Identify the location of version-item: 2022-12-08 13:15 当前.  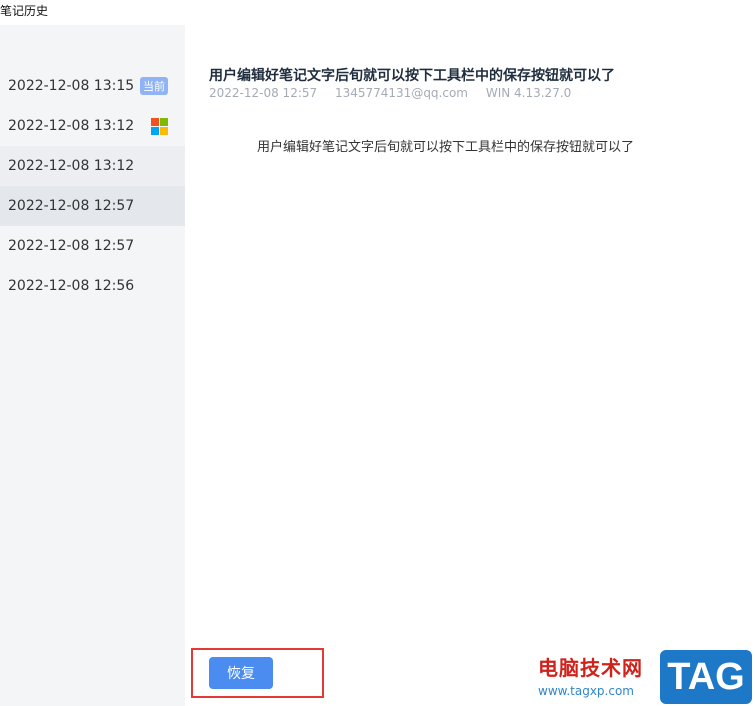
(92, 86).